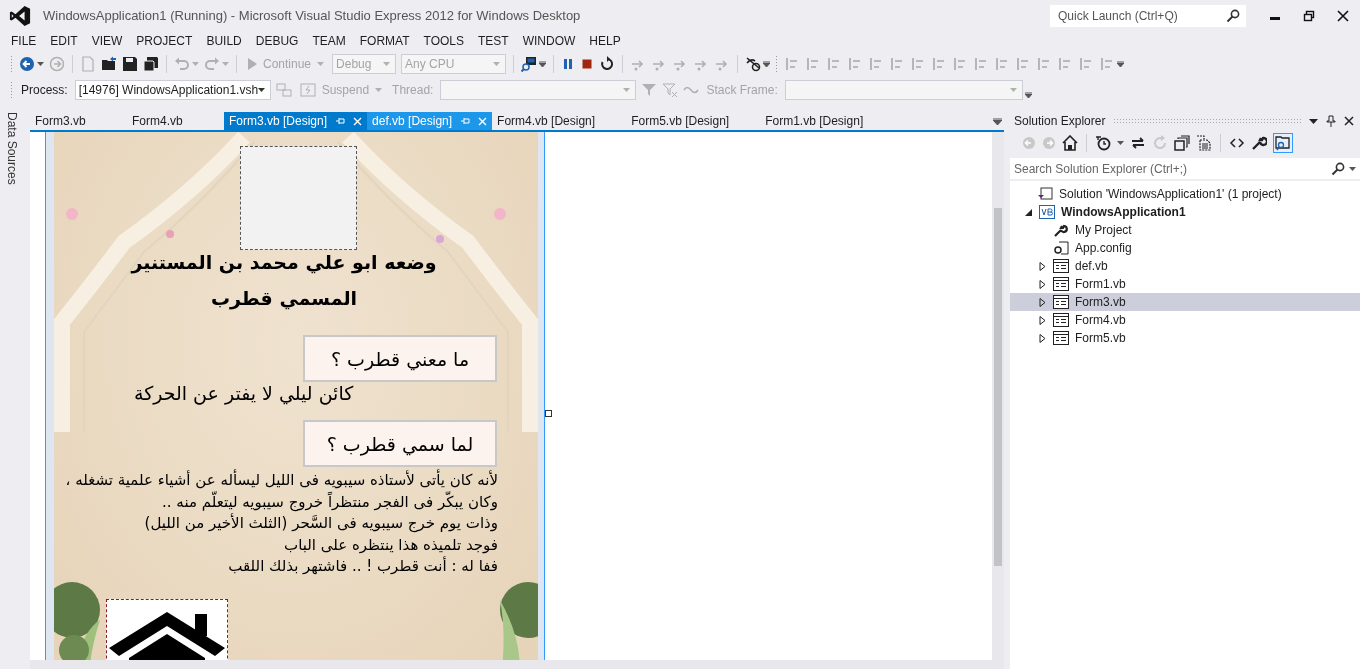  I want to click on stop-icon, so click(587, 64).